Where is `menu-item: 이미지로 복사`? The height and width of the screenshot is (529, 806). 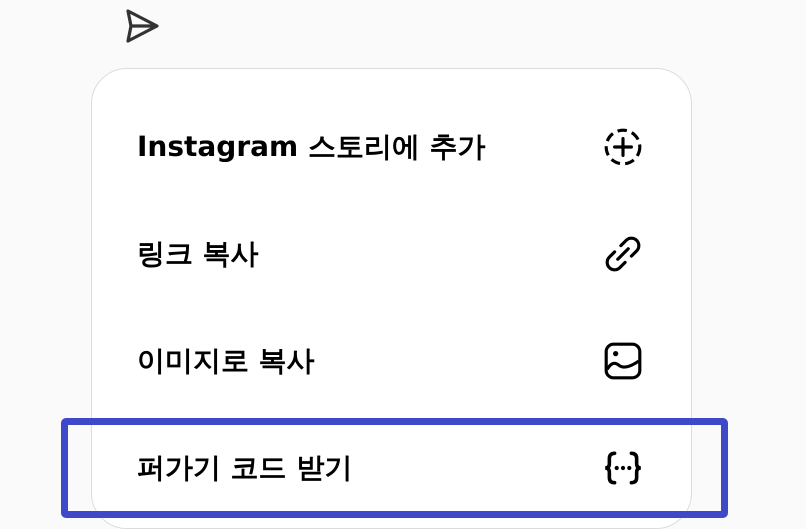 menu-item: 이미지로 복사 is located at coordinates (226, 361).